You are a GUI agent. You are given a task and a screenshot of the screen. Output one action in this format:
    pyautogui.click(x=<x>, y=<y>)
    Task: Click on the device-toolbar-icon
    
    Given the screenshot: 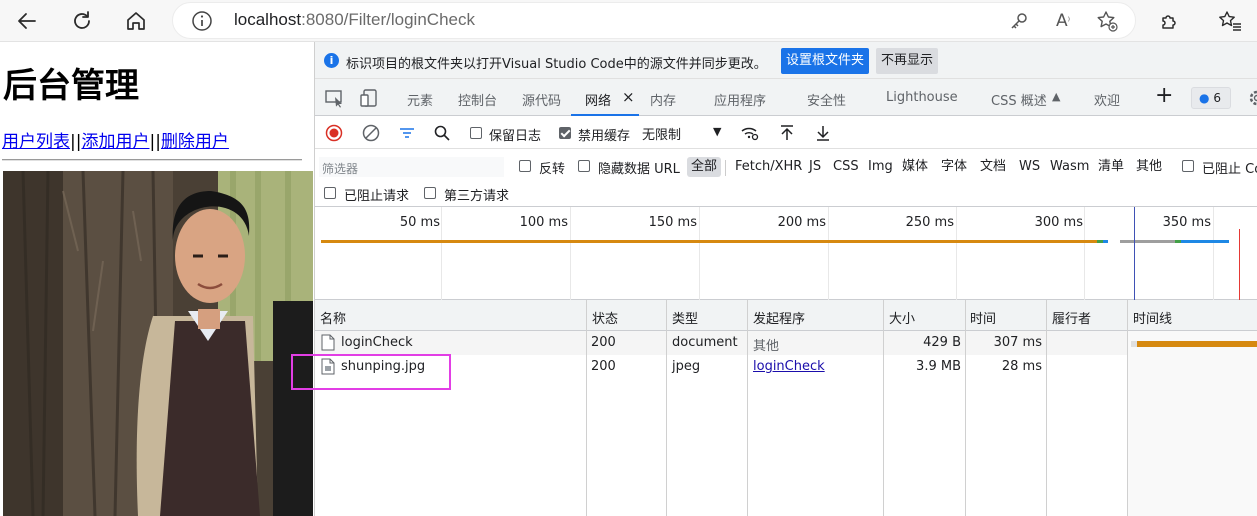 What is the action you would take?
    pyautogui.click(x=371, y=98)
    